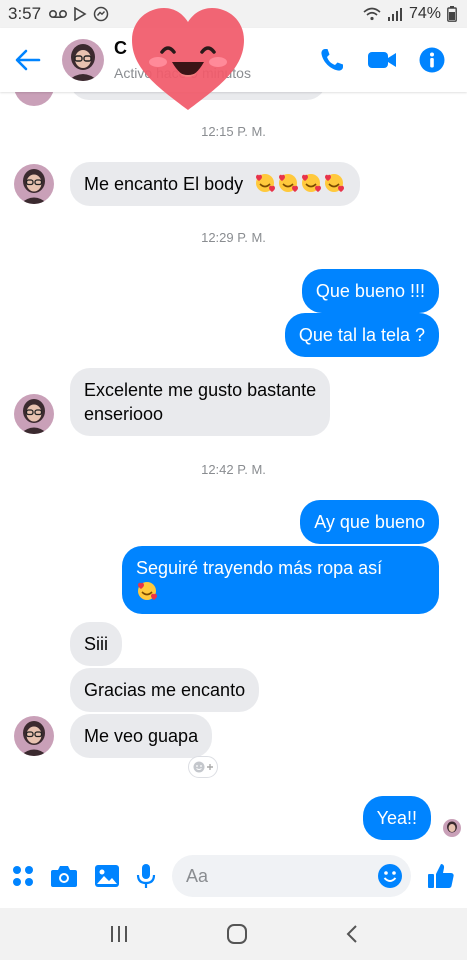  Describe the element at coordinates (96, 644) in the screenshot. I see `incoming-message: Siii` at that location.